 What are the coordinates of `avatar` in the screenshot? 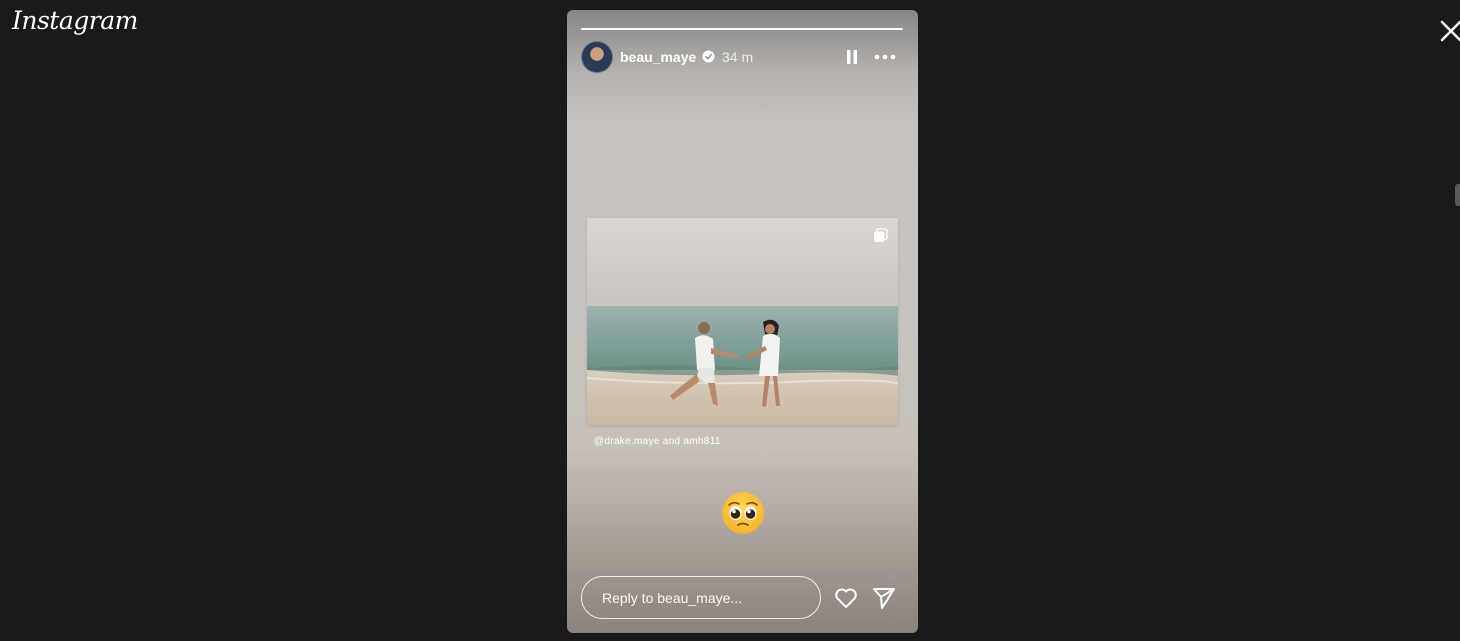 It's located at (597, 57).